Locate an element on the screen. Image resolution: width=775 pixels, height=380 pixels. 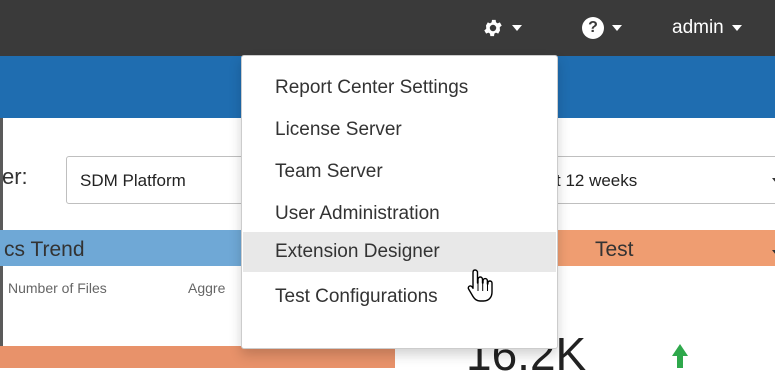
help-menu-toggle: ? is located at coordinates (602, 28).